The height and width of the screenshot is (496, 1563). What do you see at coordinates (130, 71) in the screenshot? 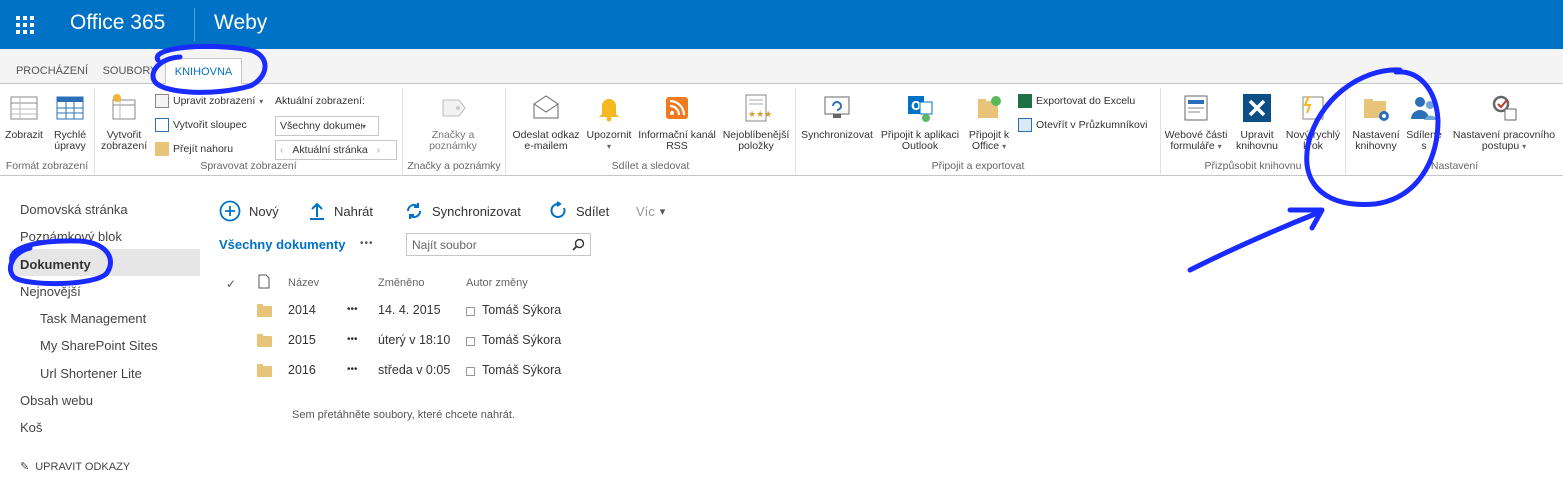
I see `tab-soubory: SOUBORY` at bounding box center [130, 71].